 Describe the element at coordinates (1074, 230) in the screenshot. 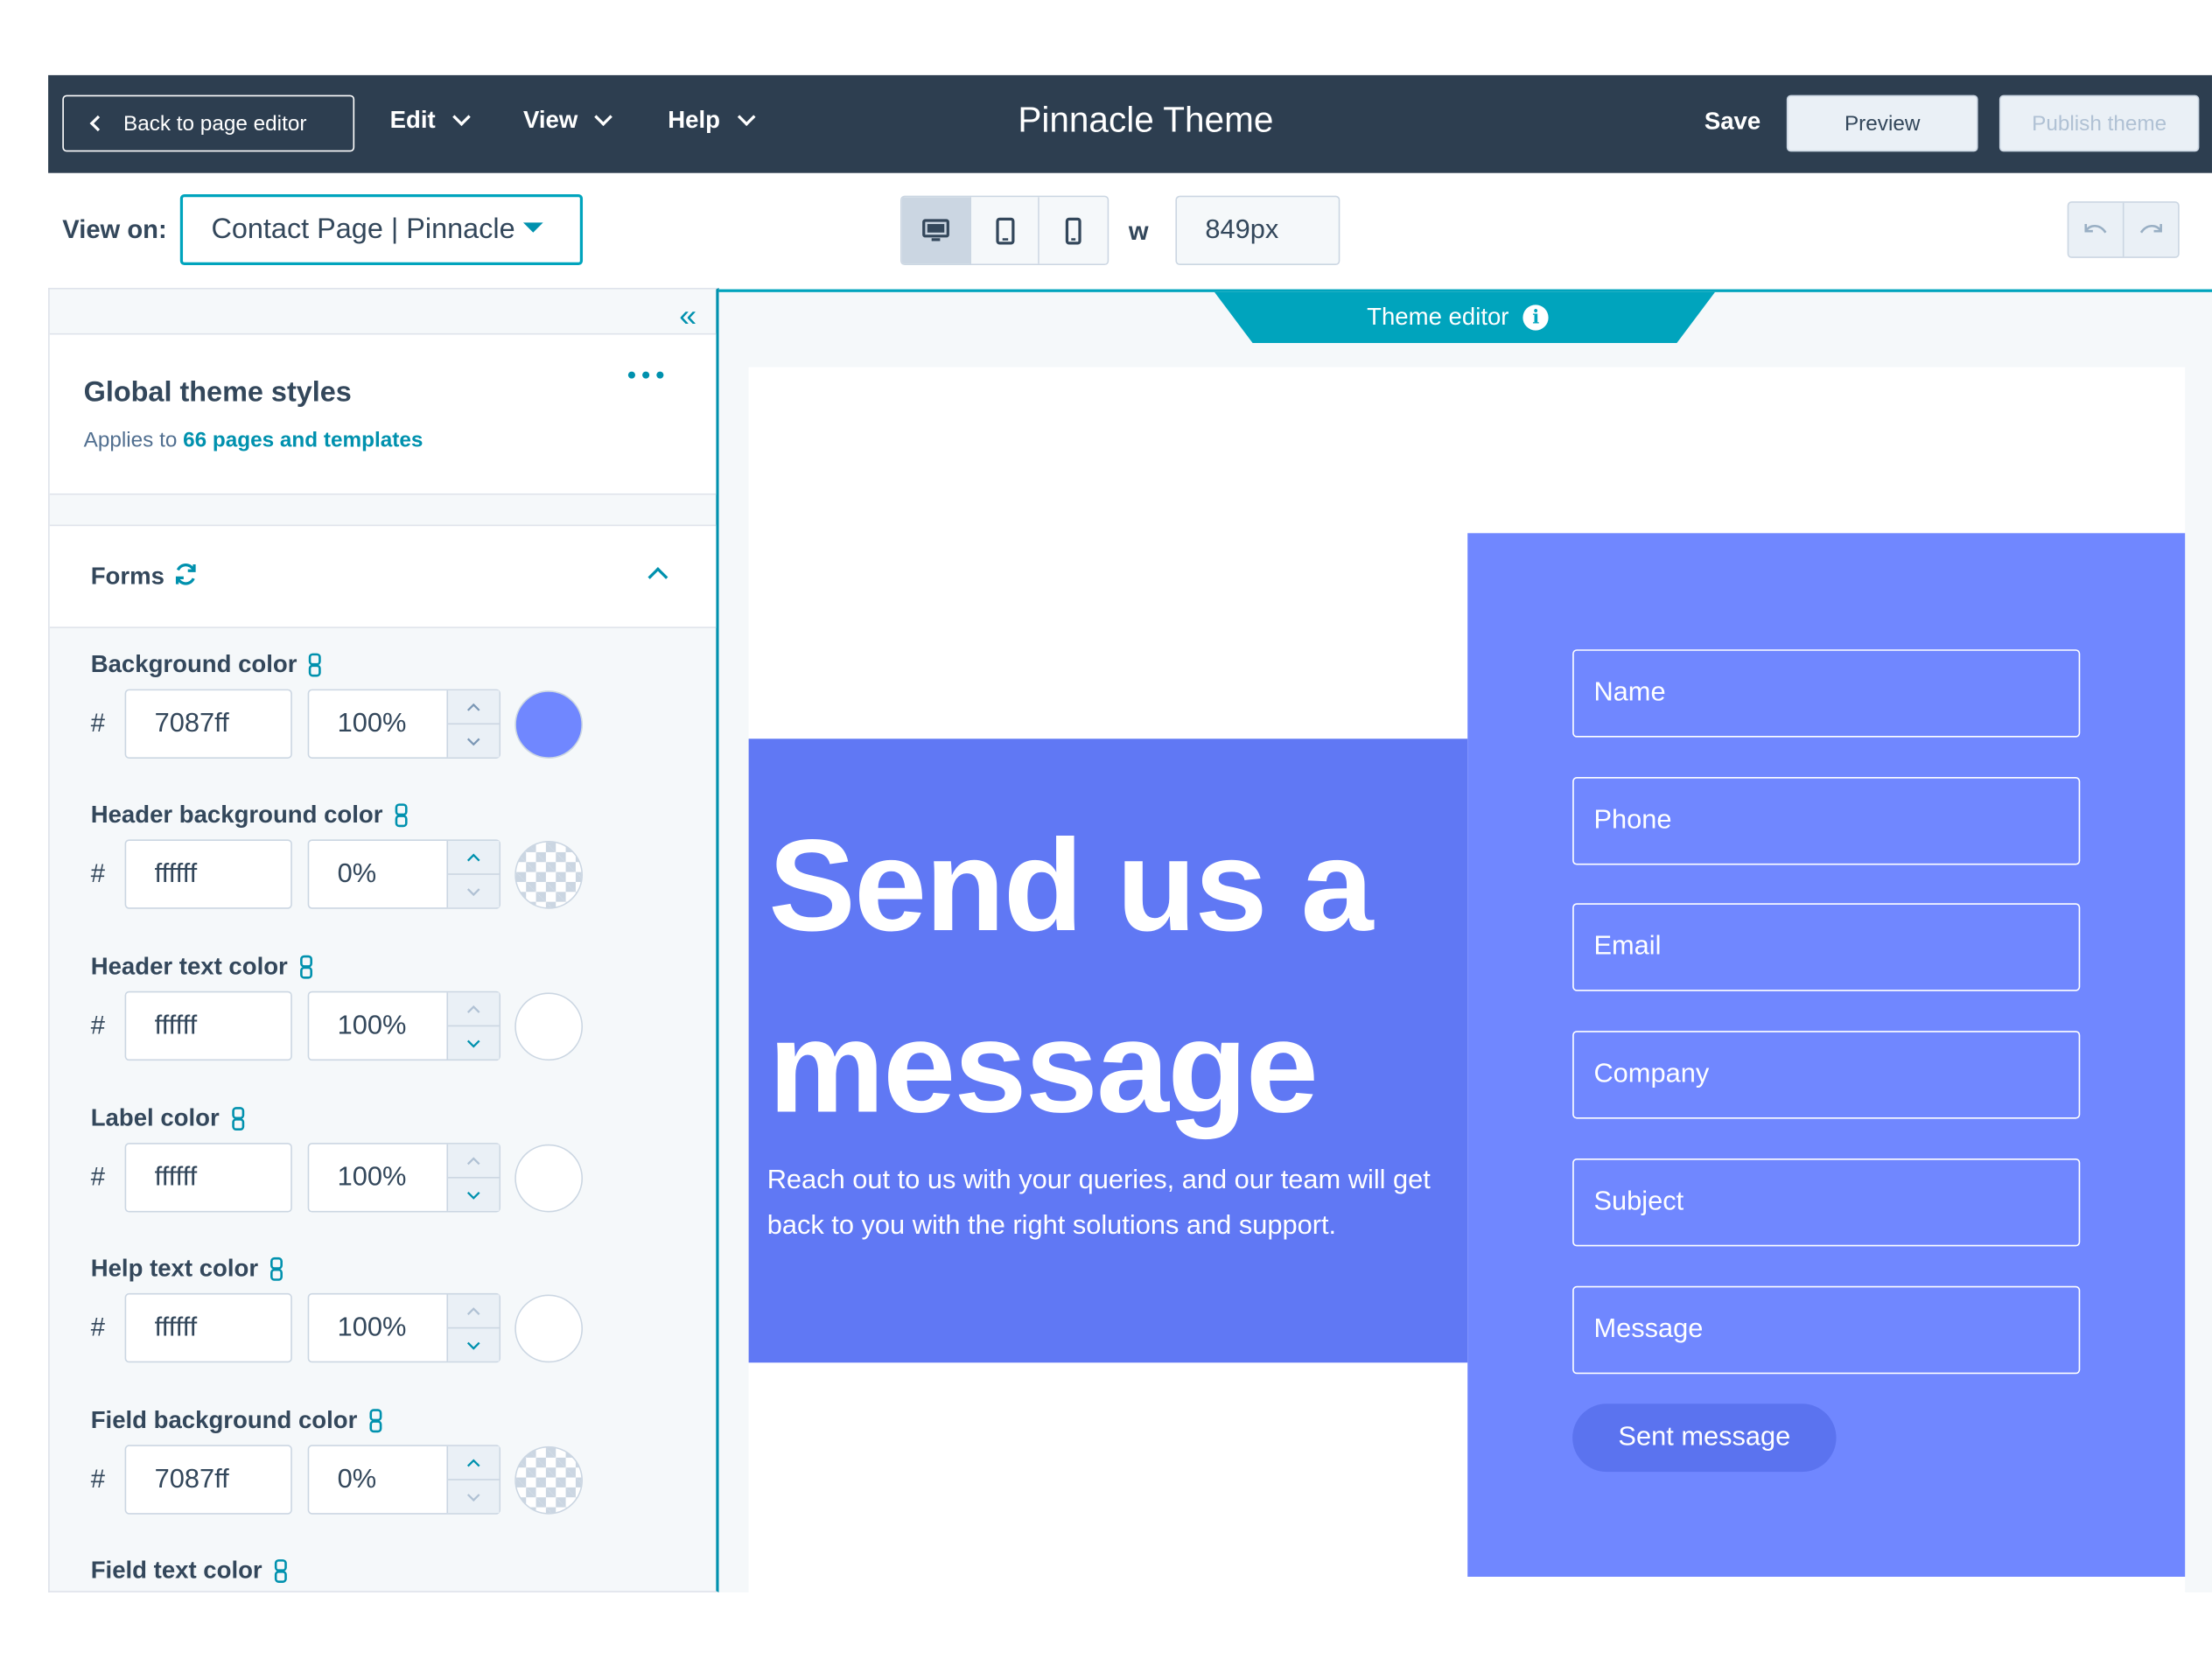

I see `mobile-view-button` at that location.